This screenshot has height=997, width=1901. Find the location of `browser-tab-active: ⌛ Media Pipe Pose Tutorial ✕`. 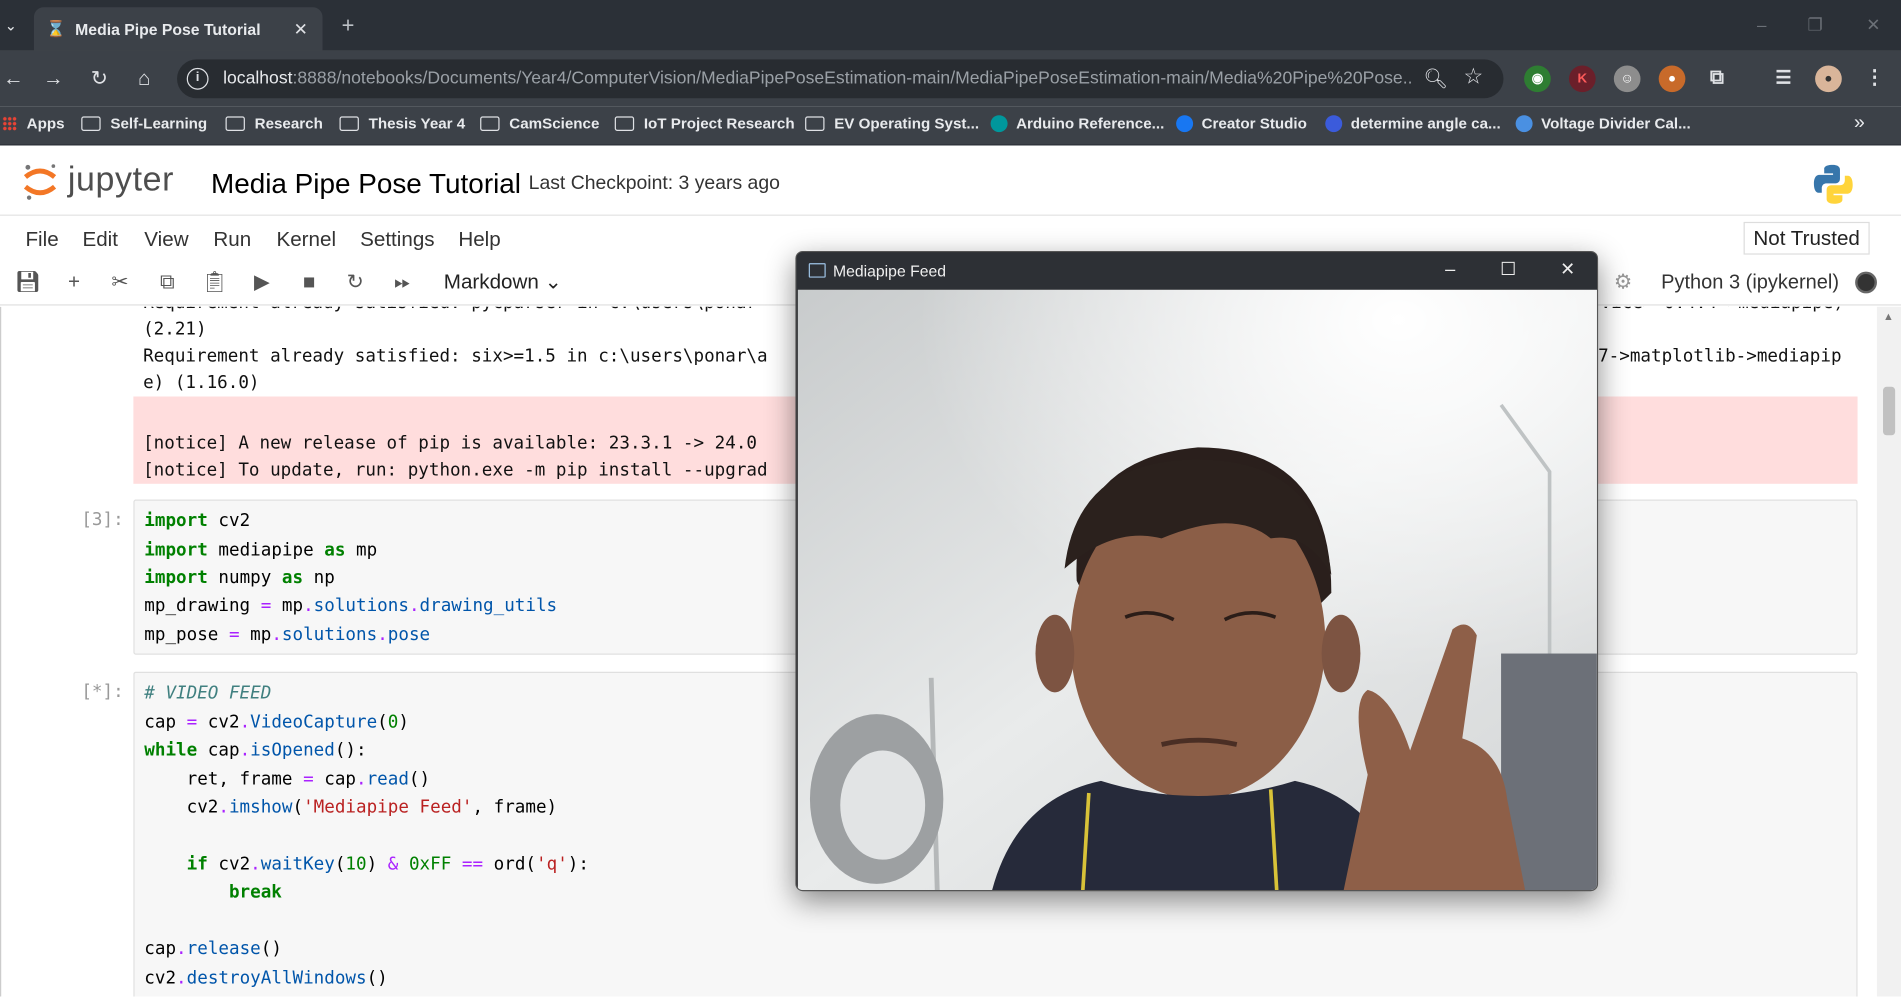

browser-tab-active: ⌛ Media Pipe Pose Tutorial ✕ is located at coordinates (178, 29).